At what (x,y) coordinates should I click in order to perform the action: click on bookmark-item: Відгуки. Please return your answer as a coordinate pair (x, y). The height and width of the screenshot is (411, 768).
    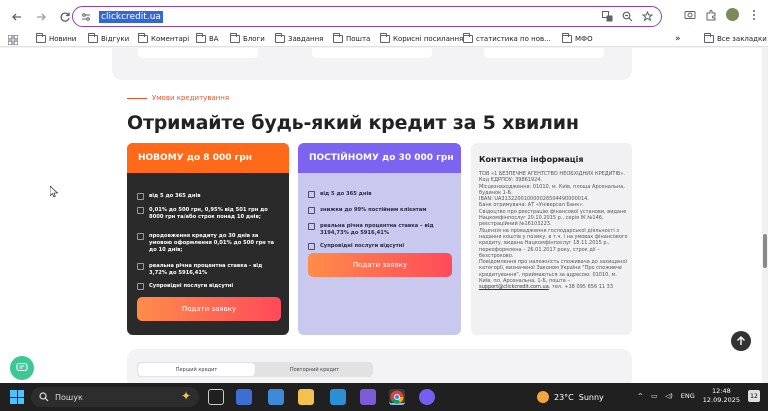
    Looking at the image, I should click on (108, 38).